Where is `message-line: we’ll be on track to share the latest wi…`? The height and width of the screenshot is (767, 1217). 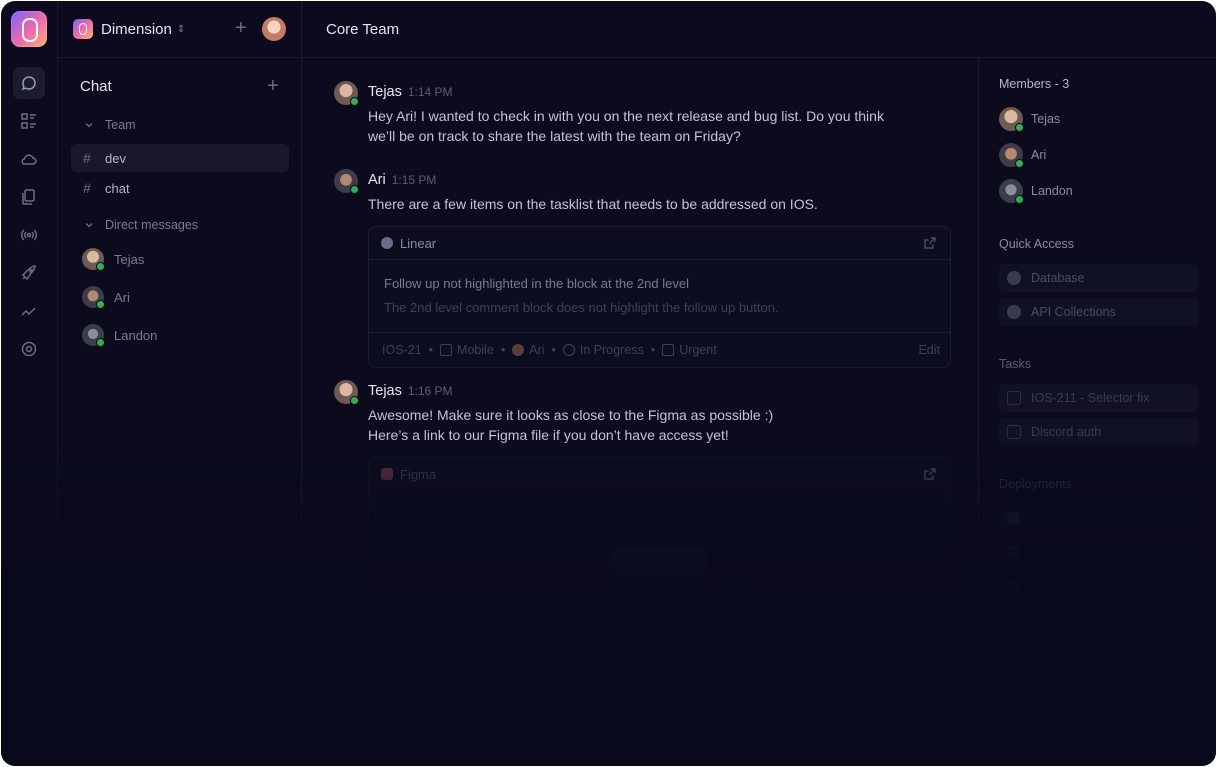 message-line: we’ll be on track to share the latest wi… is located at coordinates (554, 136).